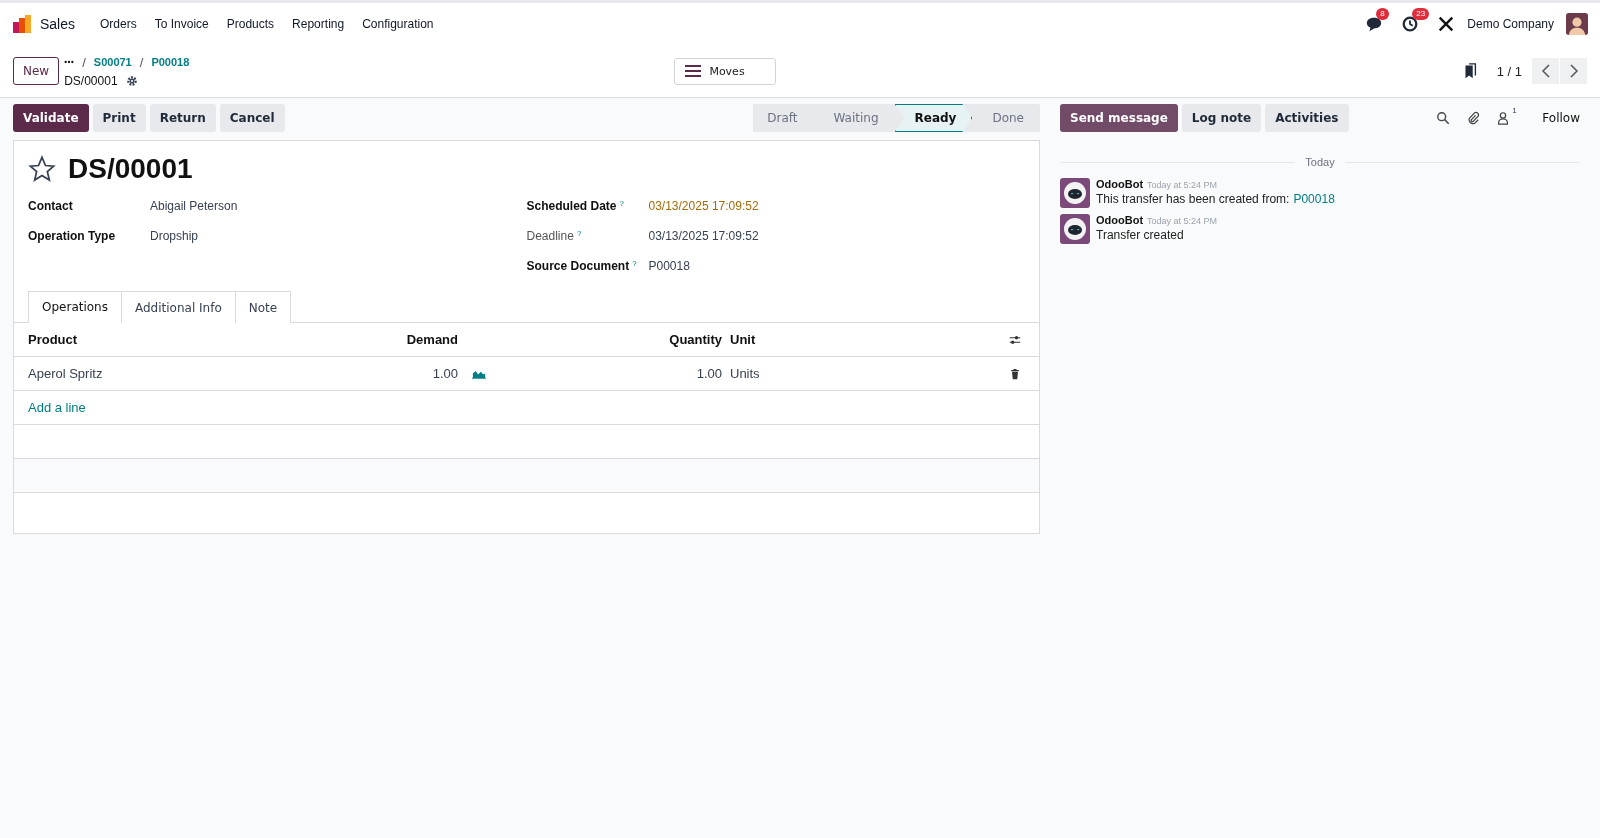  Describe the element at coordinates (1140, 235) in the screenshot. I see `message-text: Transfer created` at that location.